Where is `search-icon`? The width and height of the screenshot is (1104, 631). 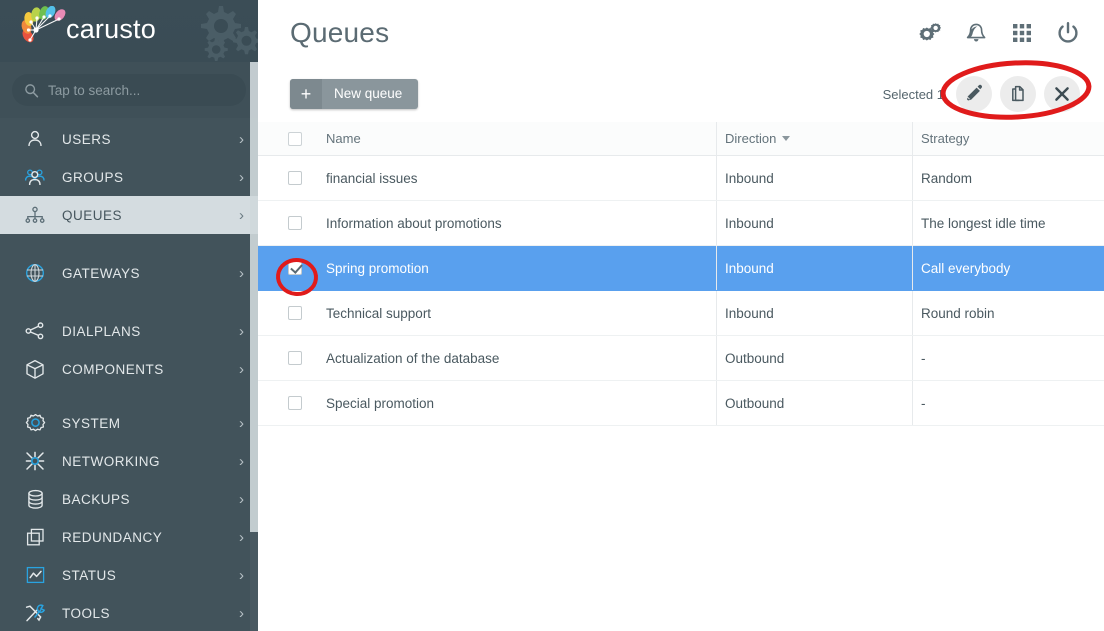
search-icon is located at coordinates (32, 90).